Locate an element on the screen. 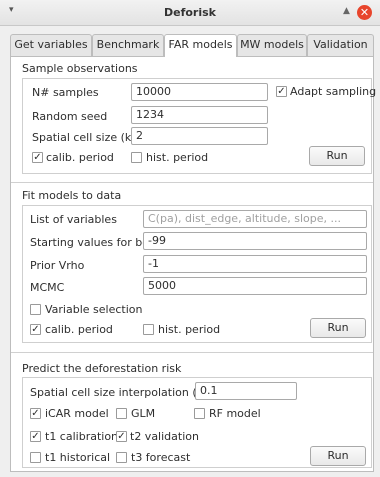  tab-benchmark: Benchmark is located at coordinates (128, 45).